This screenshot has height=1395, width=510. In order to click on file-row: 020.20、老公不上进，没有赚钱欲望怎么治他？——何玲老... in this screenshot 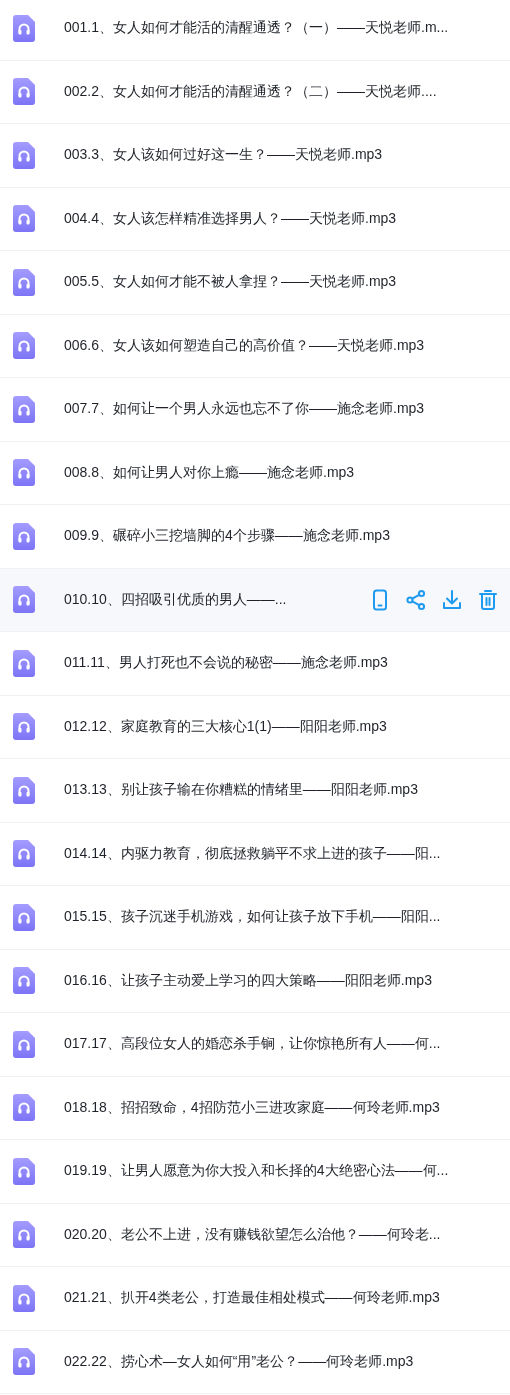, I will do `click(255, 1235)`.